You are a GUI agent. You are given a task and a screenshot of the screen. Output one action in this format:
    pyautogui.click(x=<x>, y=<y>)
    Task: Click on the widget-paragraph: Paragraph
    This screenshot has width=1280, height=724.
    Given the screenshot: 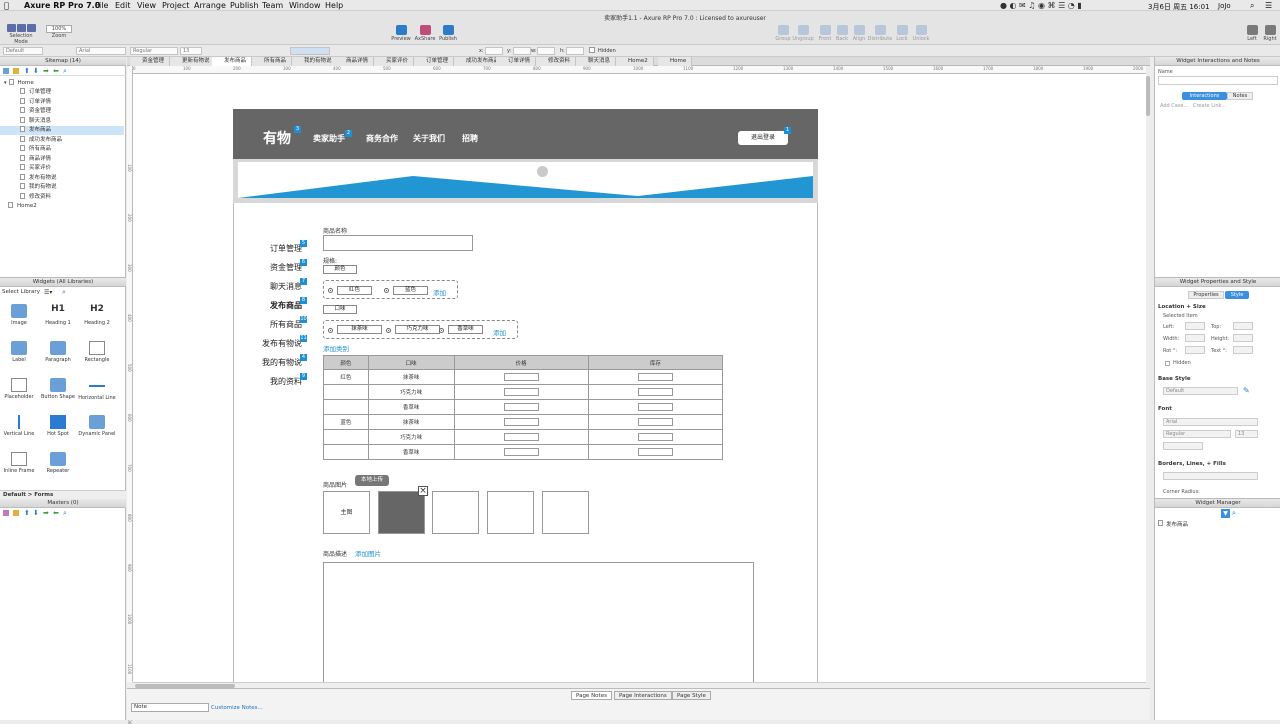 What is the action you would take?
    pyautogui.click(x=58, y=352)
    